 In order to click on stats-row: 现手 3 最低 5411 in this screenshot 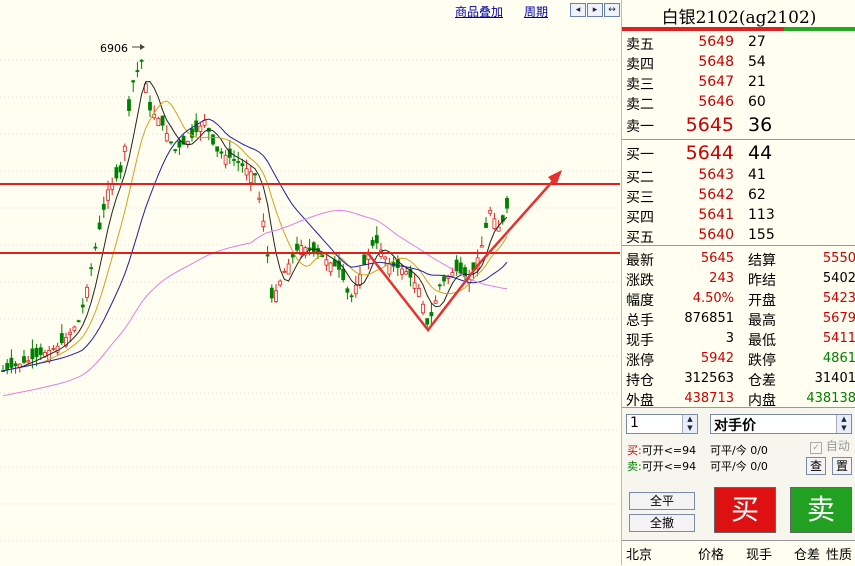, I will do `click(738, 338)`.